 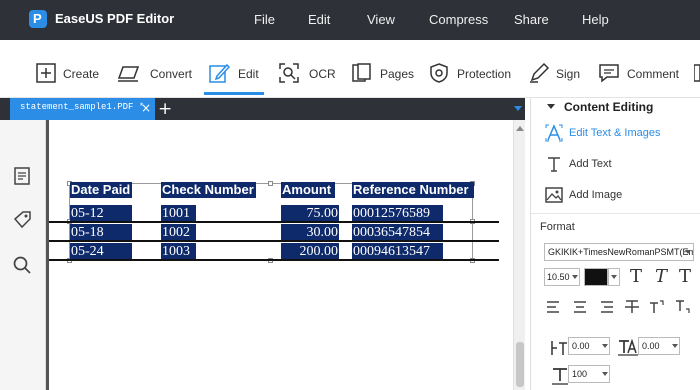 What do you see at coordinates (439, 73) in the screenshot?
I see `shield-icon` at bounding box center [439, 73].